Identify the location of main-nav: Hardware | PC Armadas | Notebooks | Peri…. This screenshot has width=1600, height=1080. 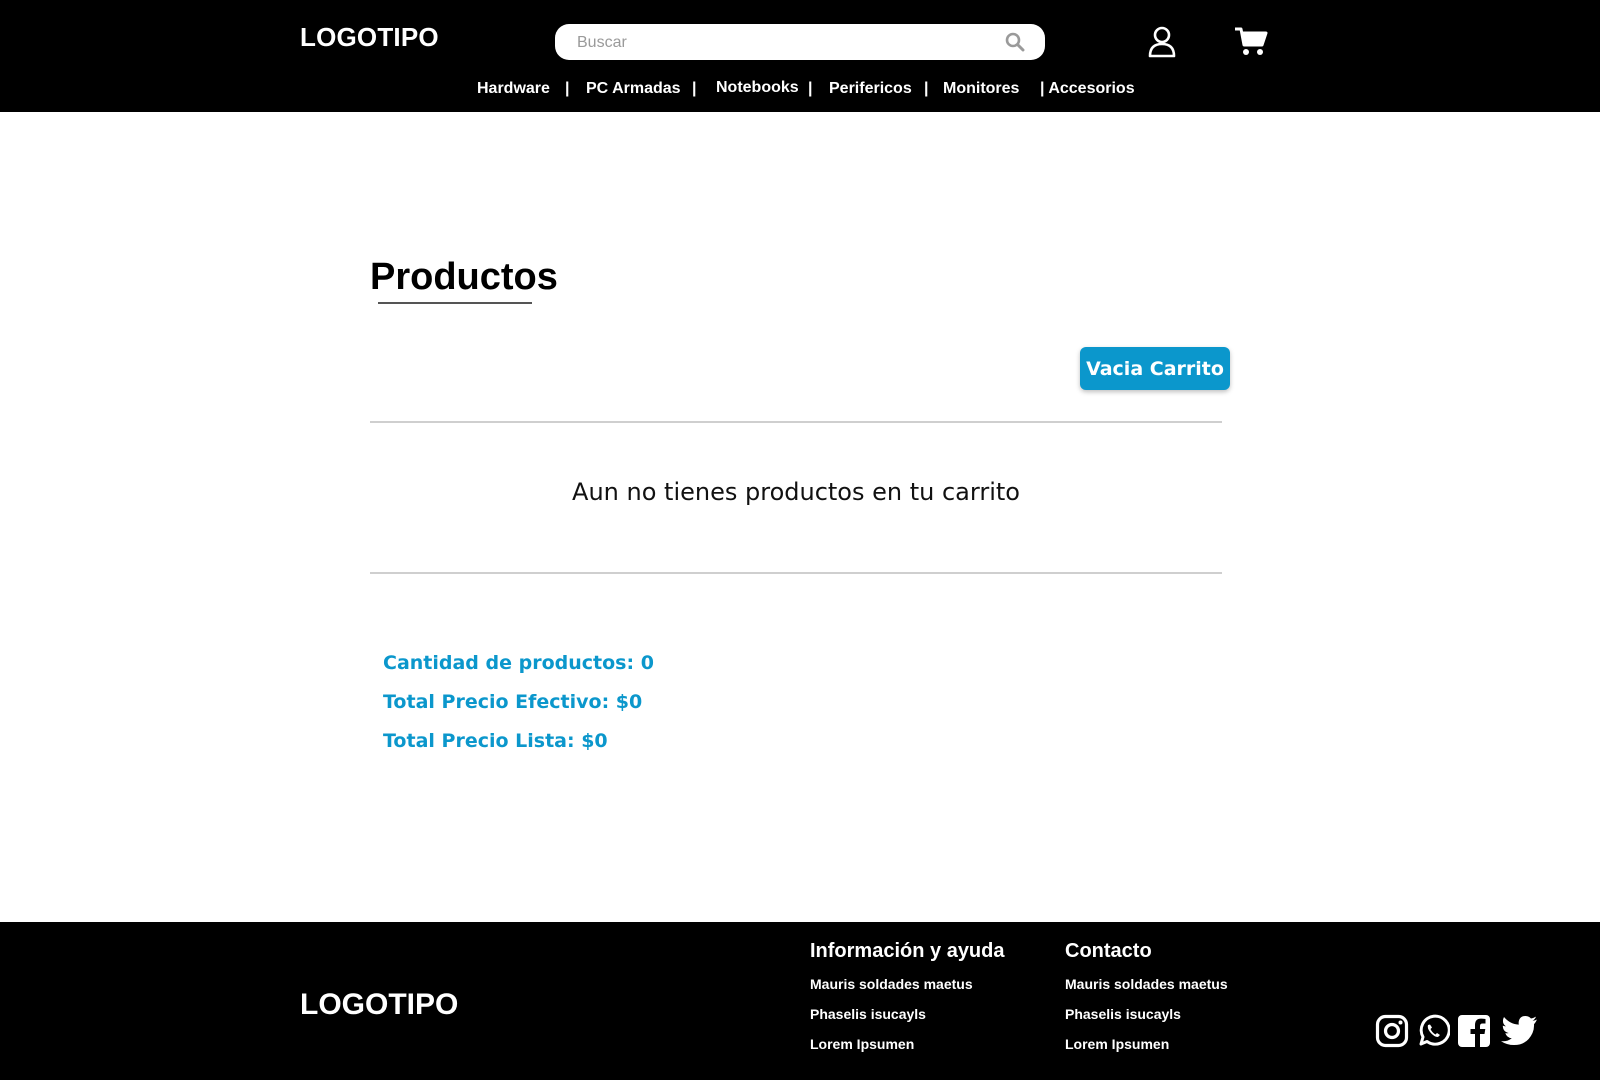
(800, 91).